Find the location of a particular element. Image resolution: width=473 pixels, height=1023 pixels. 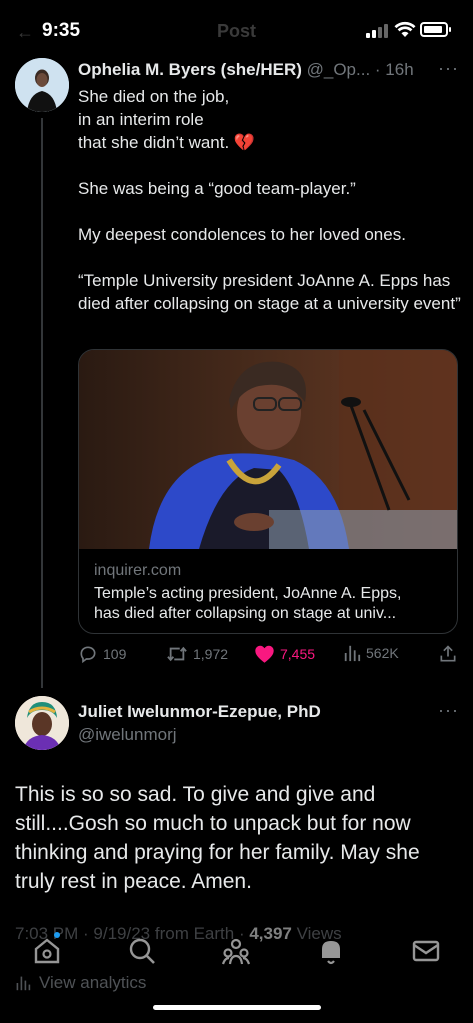

reply-author-name: Juliet Iwelunmor-Ezepue, PhD is located at coordinates (199, 712).